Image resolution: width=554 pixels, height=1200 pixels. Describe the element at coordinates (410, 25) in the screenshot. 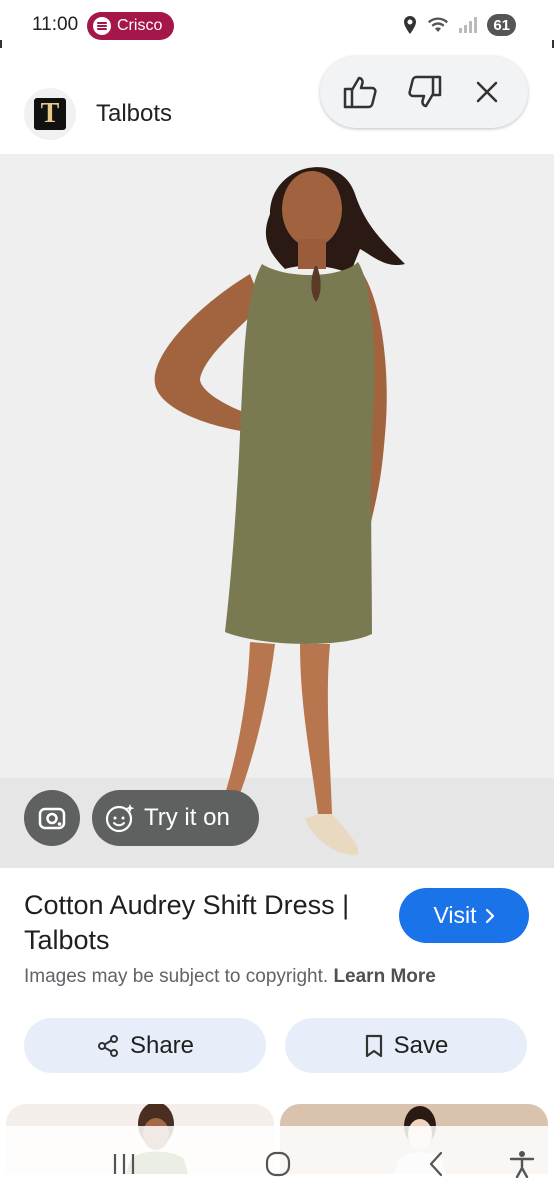

I see `location-icon` at that location.